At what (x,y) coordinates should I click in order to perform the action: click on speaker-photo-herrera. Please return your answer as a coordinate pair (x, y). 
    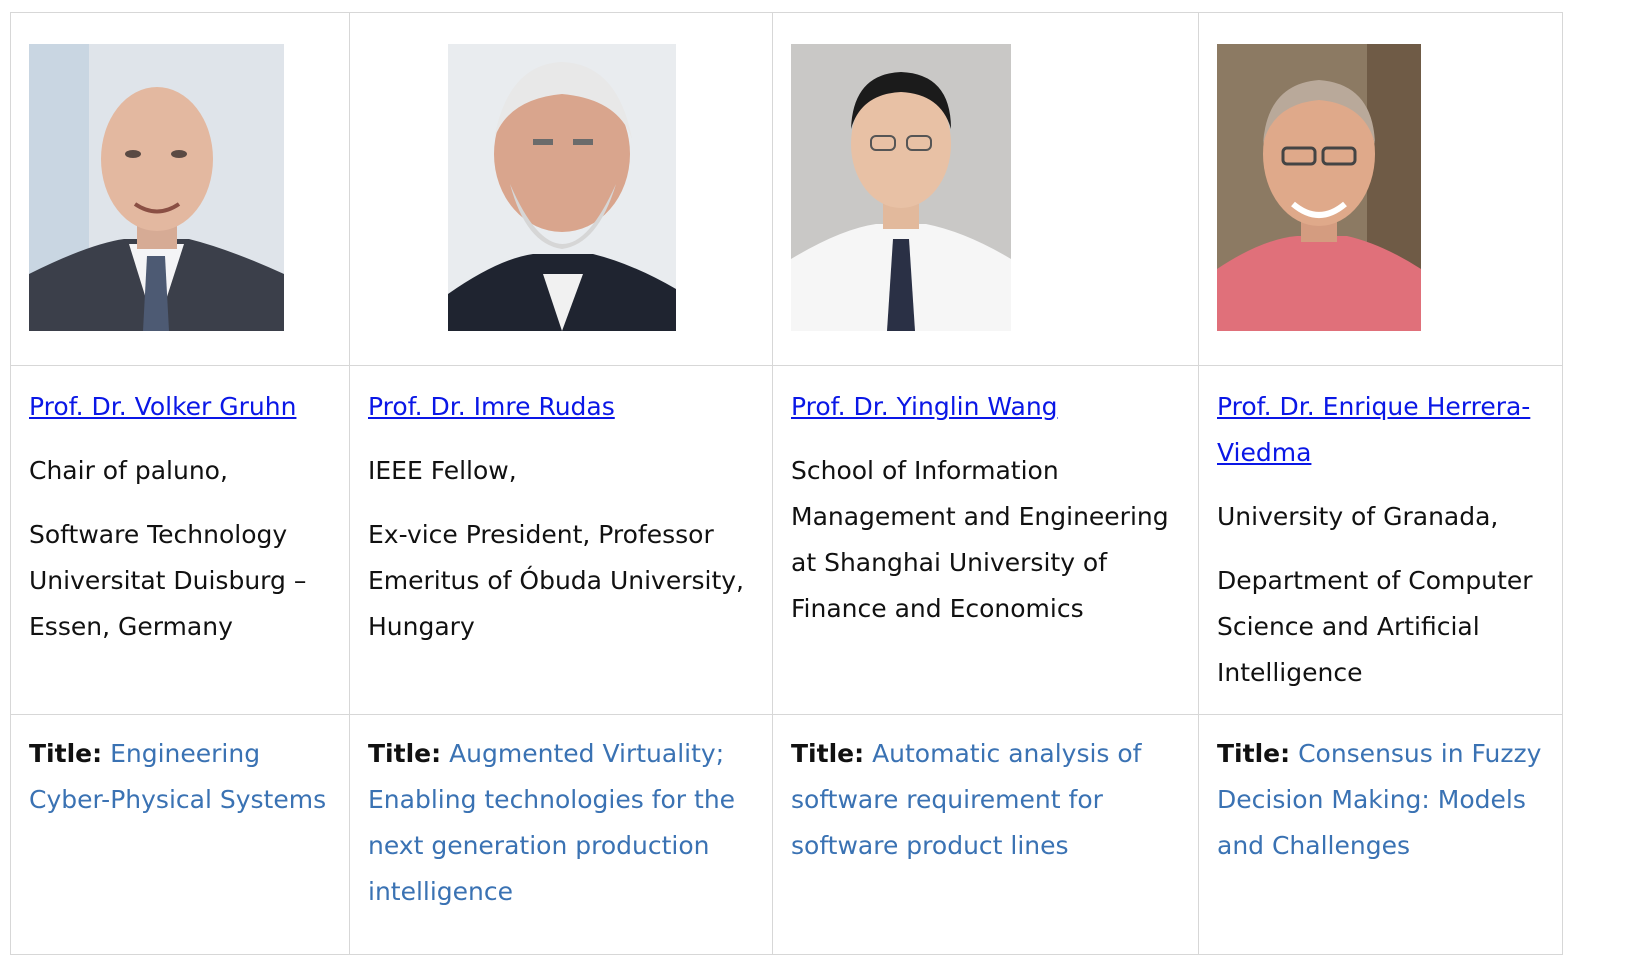
    Looking at the image, I should click on (1319, 187).